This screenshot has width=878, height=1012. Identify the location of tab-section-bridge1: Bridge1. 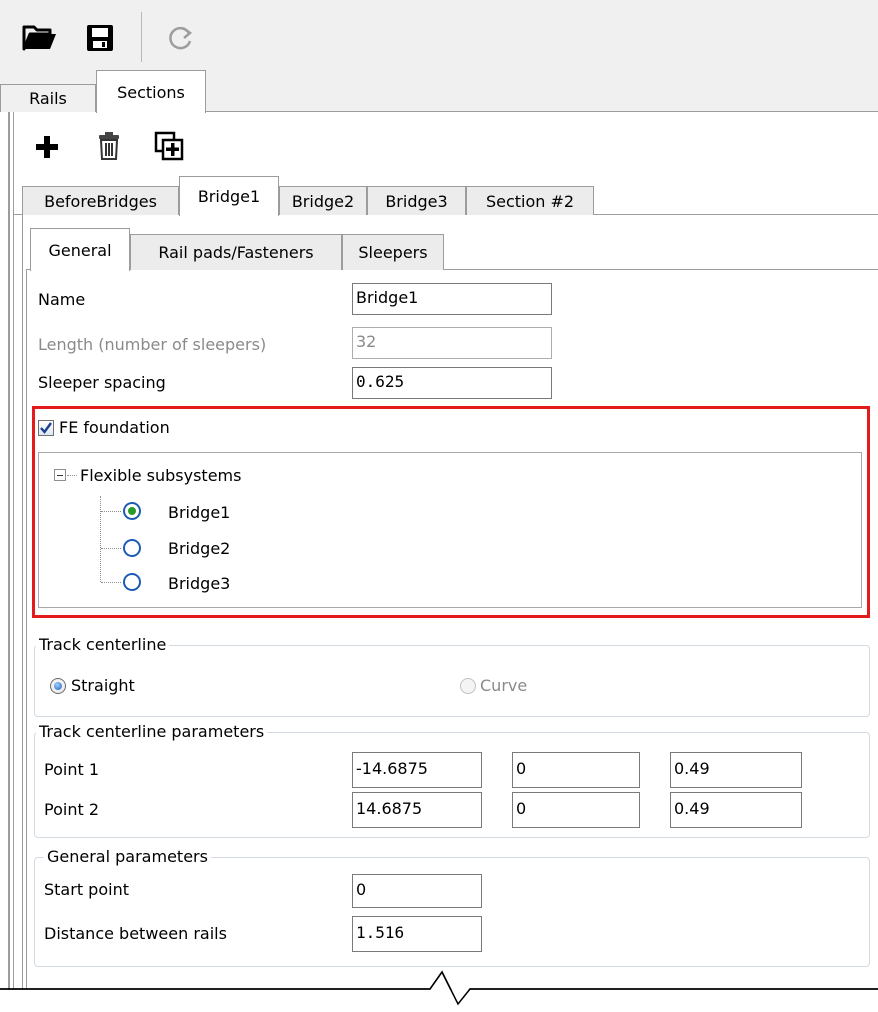
(229, 196).